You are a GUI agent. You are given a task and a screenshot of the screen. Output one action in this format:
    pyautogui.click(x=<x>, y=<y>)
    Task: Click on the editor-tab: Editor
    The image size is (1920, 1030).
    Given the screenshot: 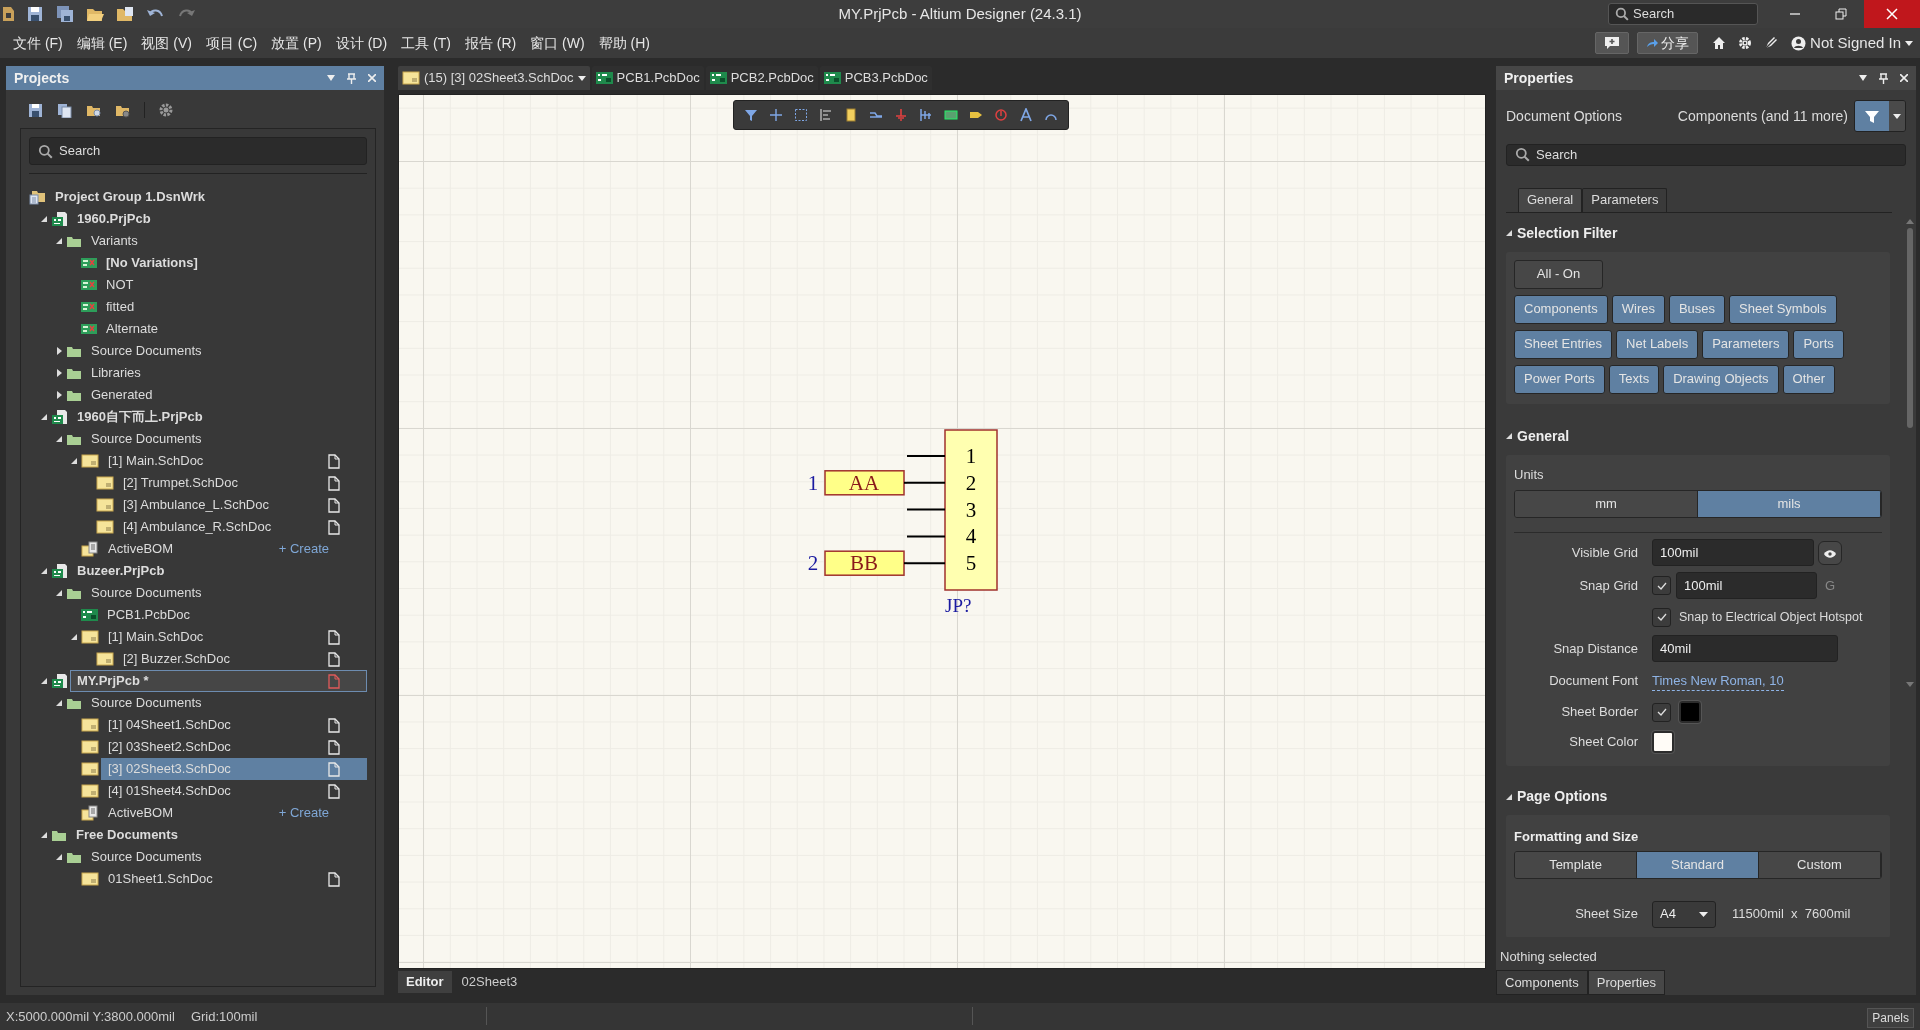 What is the action you would take?
    pyautogui.click(x=425, y=982)
    